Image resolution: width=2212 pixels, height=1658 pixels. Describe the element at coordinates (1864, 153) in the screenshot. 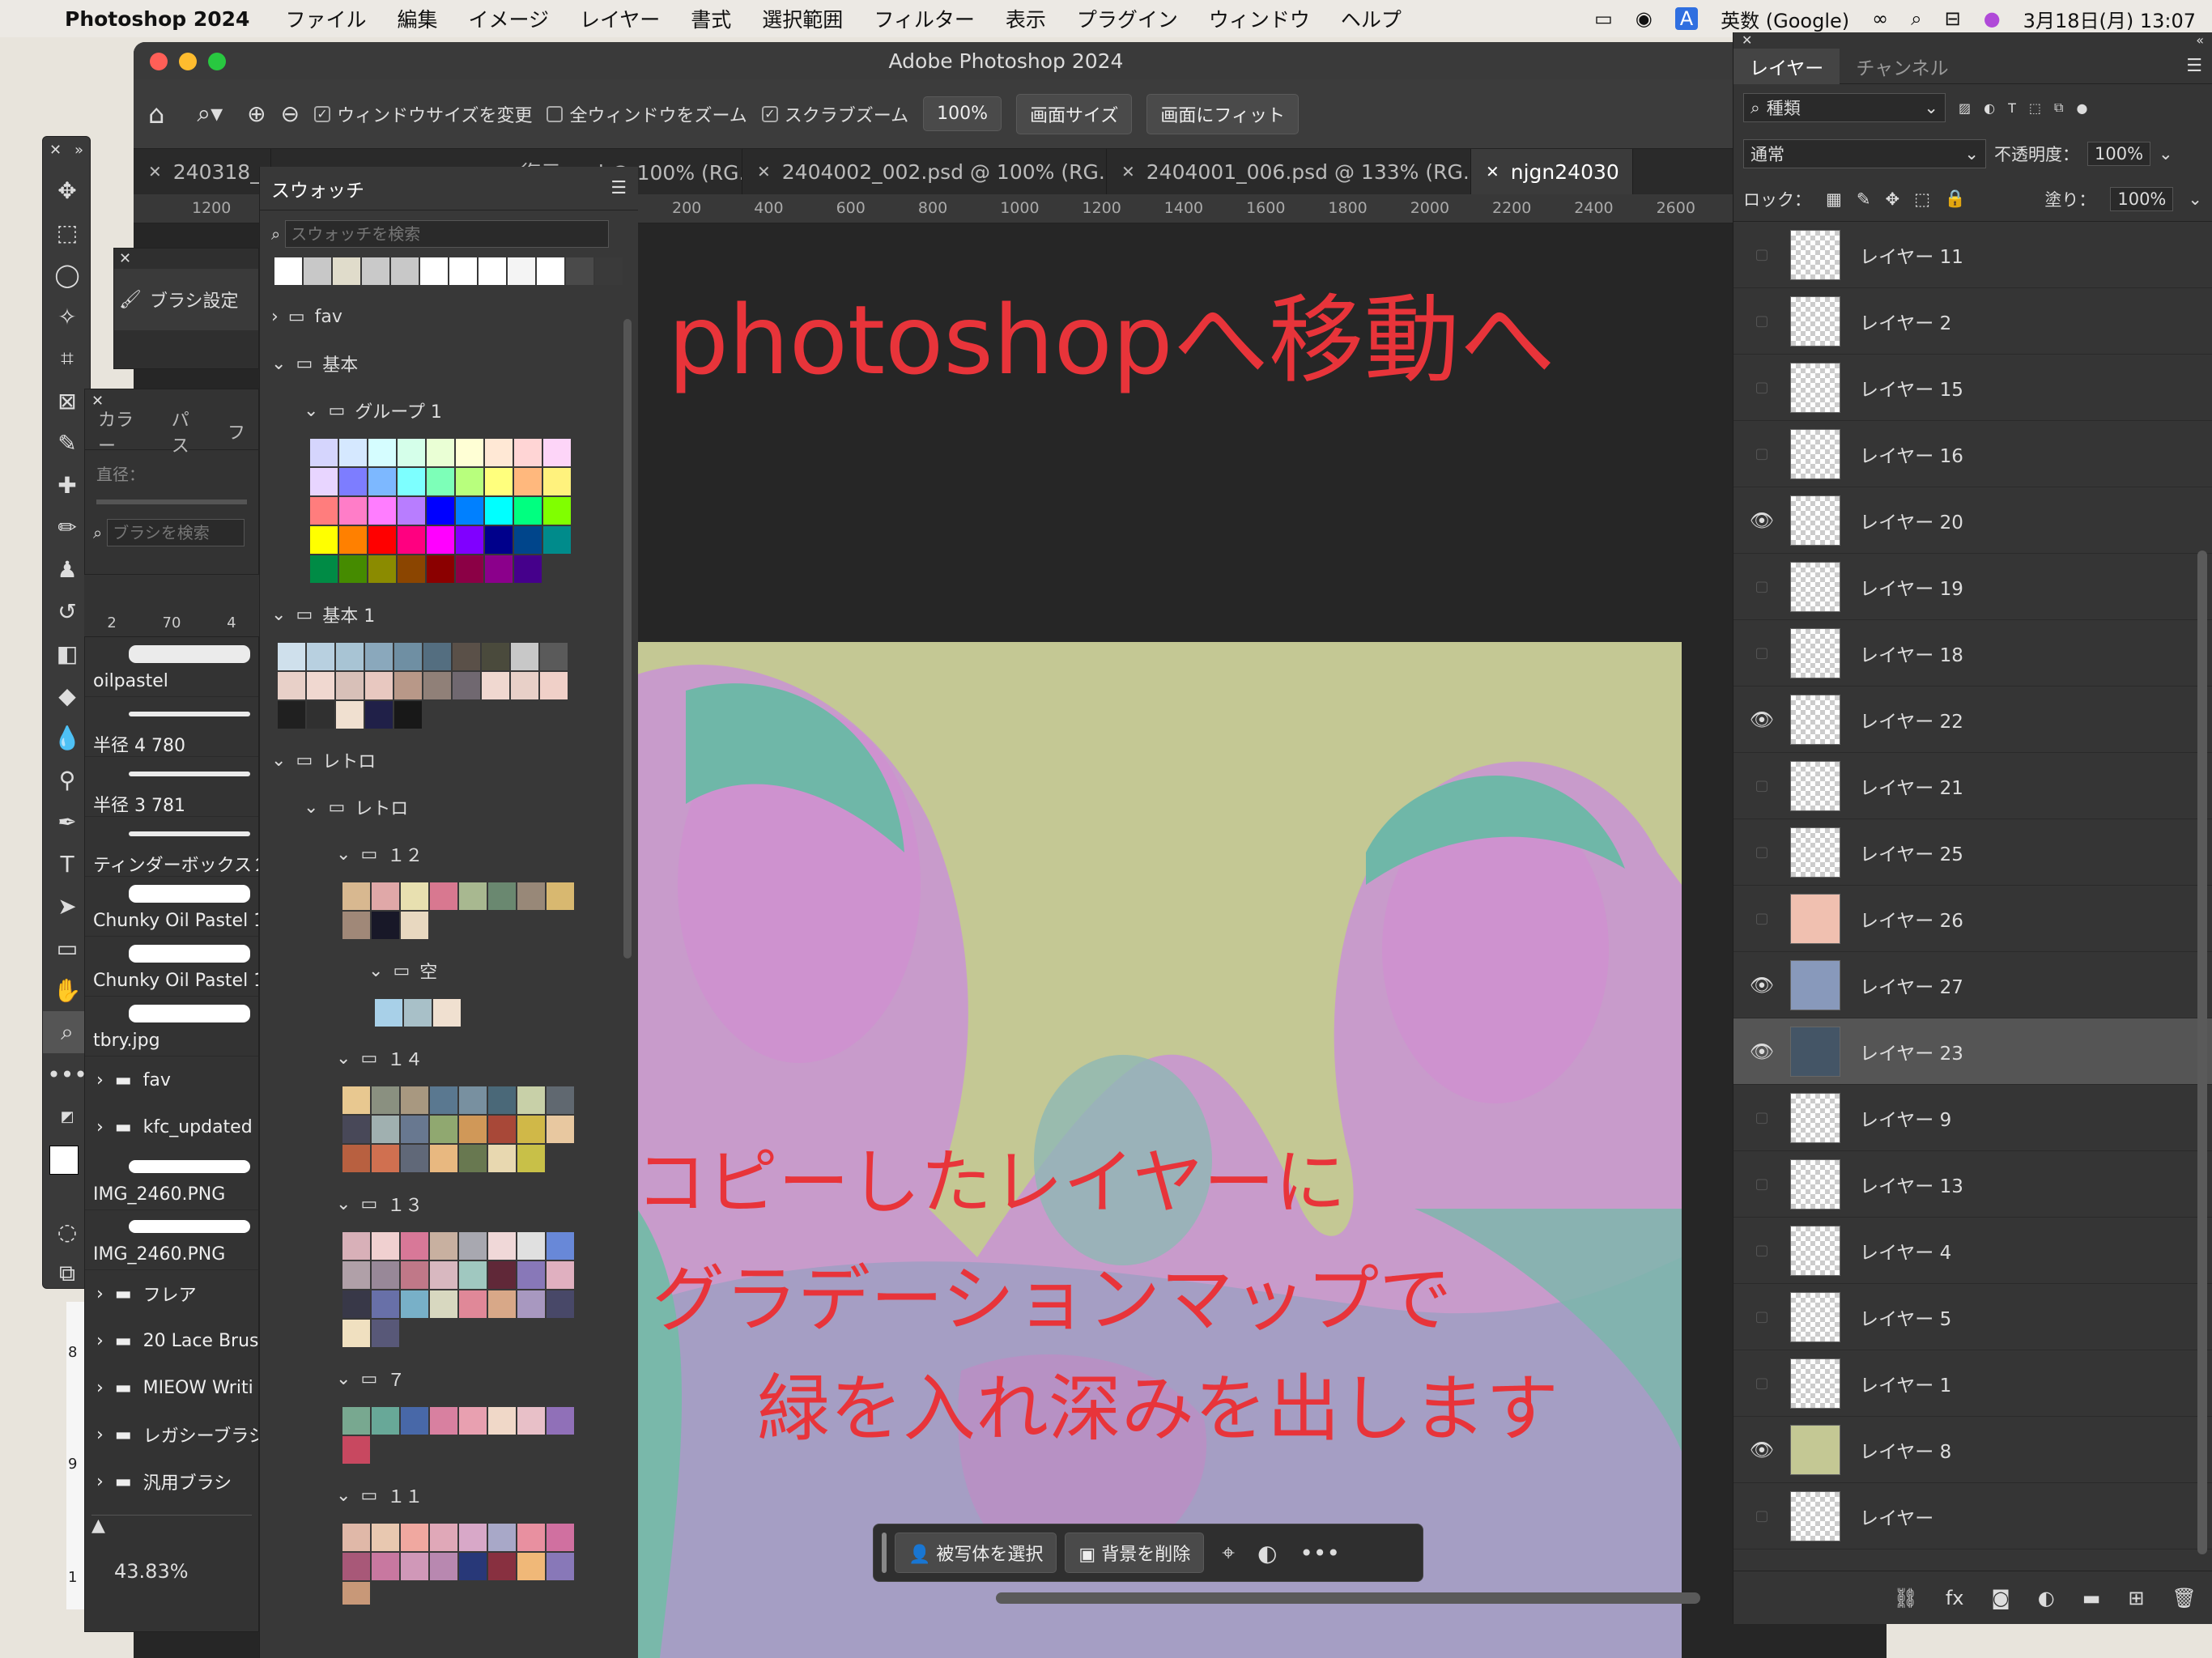

I see `blend-mode-select: 通常 ⌄` at that location.